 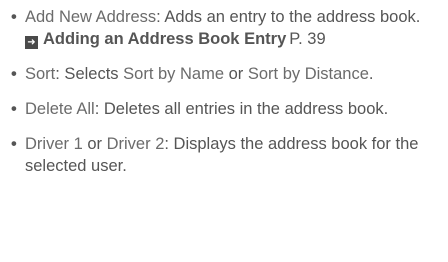 I want to click on option-term: Delete All, so click(x=60, y=109).